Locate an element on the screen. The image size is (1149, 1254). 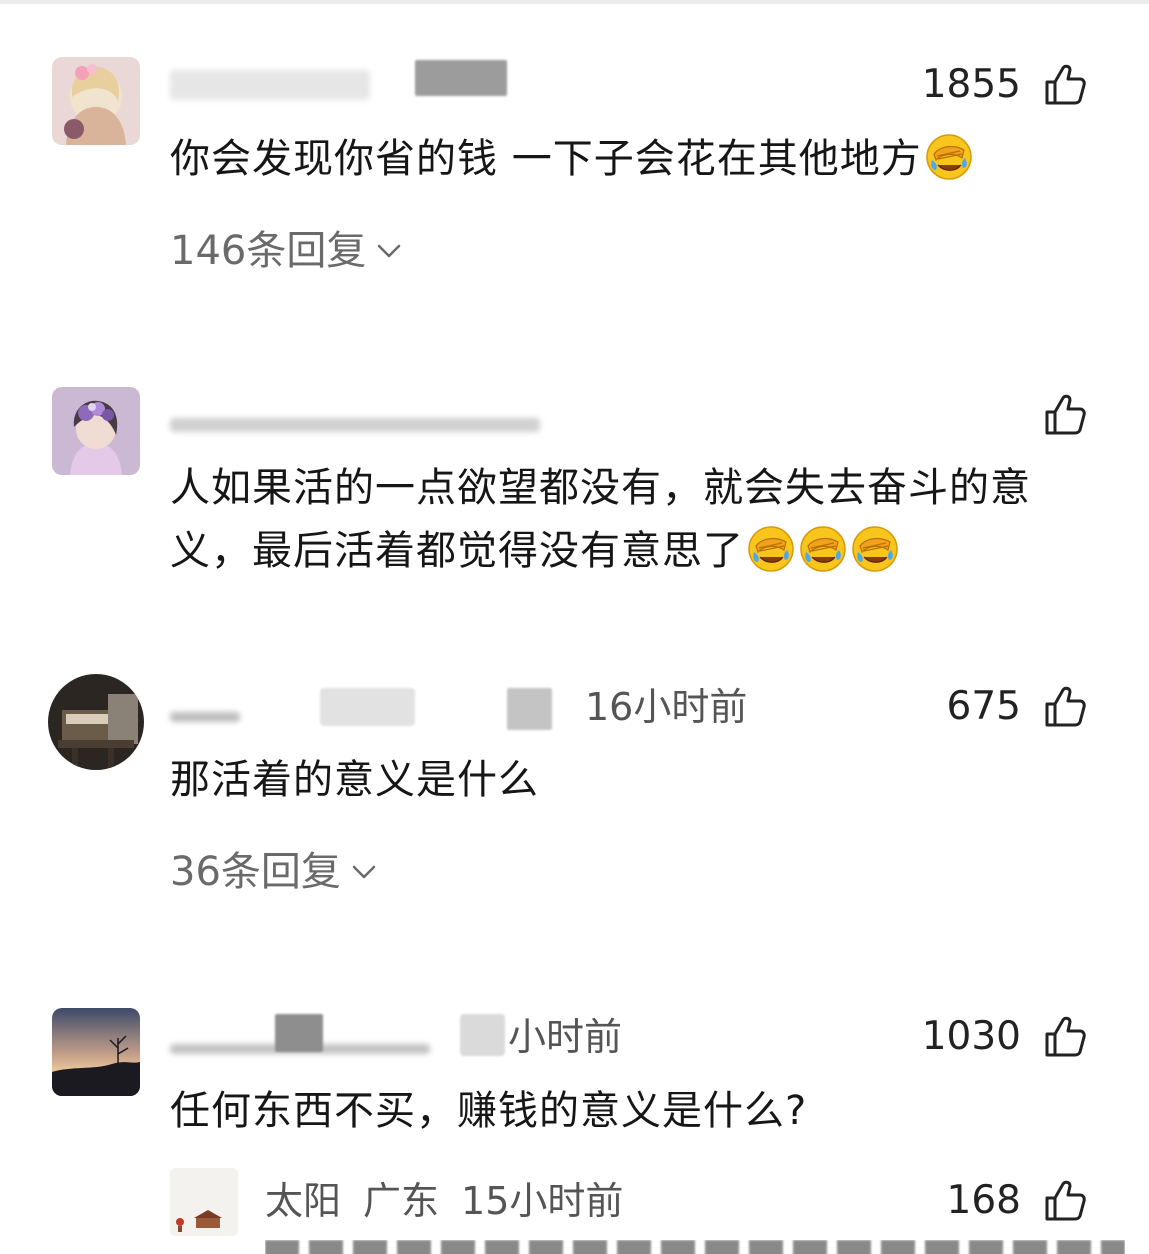
replies-count: 146条回复 is located at coordinates (268, 251).